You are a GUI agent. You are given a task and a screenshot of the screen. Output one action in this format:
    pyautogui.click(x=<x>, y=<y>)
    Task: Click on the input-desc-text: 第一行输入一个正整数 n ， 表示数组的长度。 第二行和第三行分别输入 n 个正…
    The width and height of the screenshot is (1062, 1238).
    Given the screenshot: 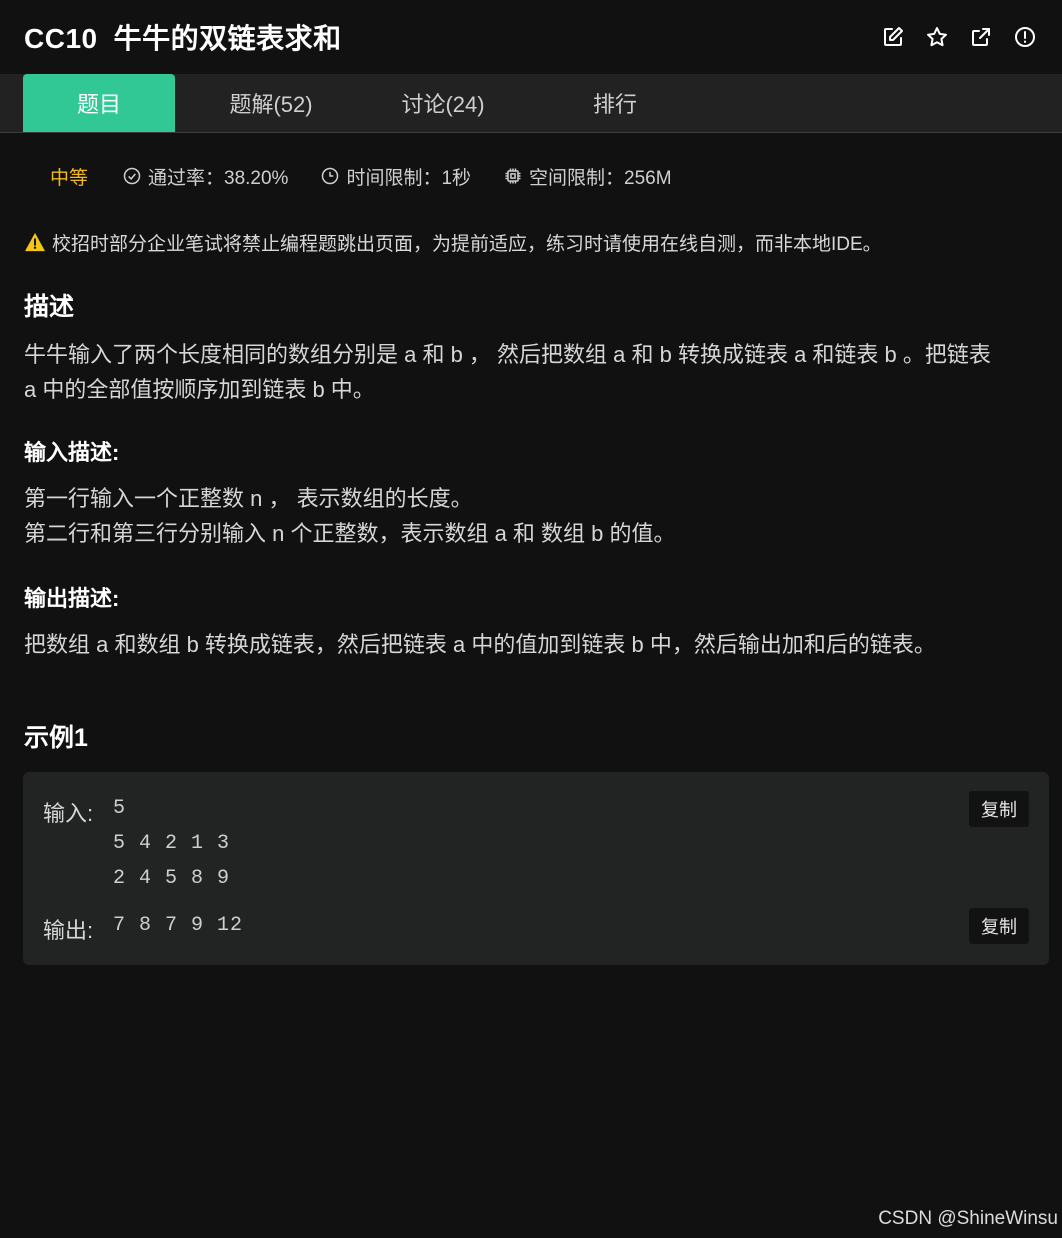 What is the action you would take?
    pyautogui.click(x=531, y=516)
    